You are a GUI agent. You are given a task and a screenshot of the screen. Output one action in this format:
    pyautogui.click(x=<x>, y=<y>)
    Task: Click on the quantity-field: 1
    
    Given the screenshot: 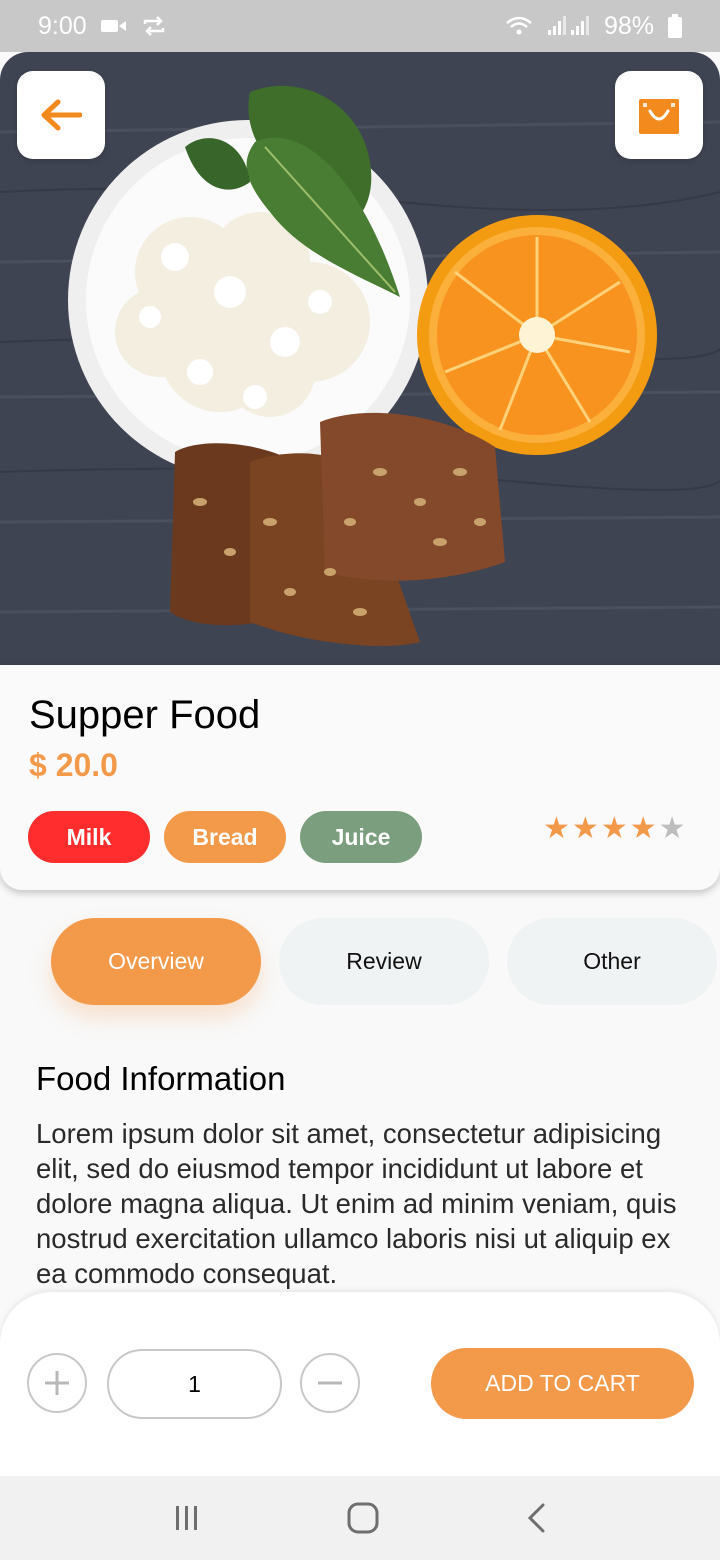 What is the action you would take?
    pyautogui.click(x=194, y=1384)
    